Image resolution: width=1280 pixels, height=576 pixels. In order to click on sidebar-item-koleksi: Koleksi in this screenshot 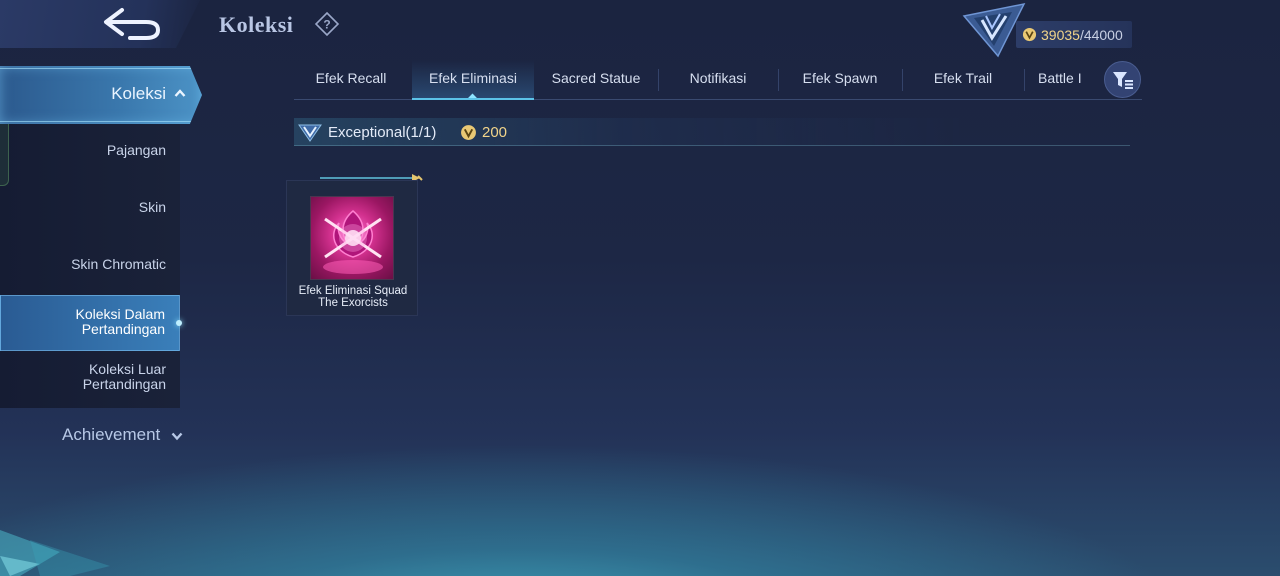, I will do `click(101, 95)`.